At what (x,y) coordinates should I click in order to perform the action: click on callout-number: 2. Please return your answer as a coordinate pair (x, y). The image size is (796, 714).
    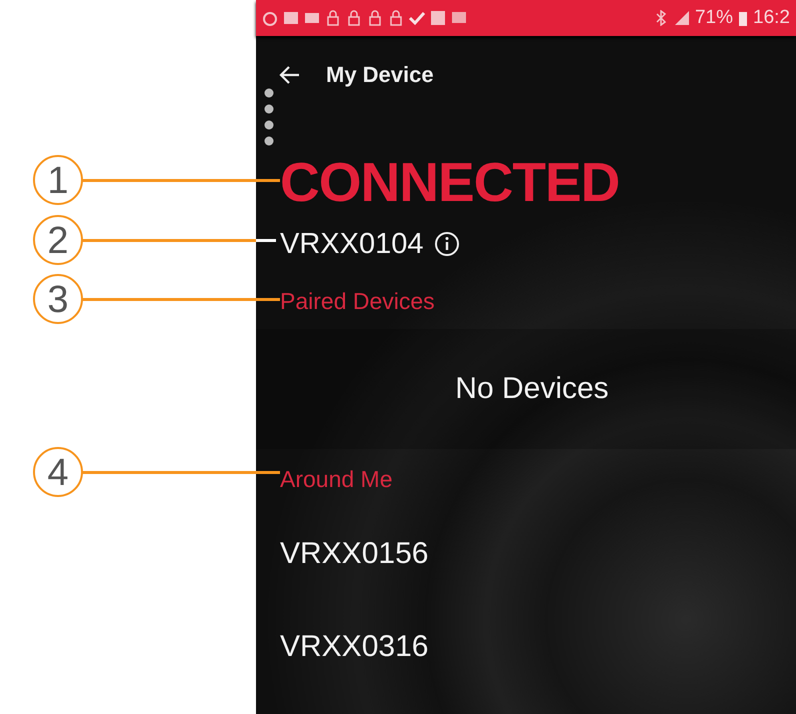
    Looking at the image, I should click on (58, 240).